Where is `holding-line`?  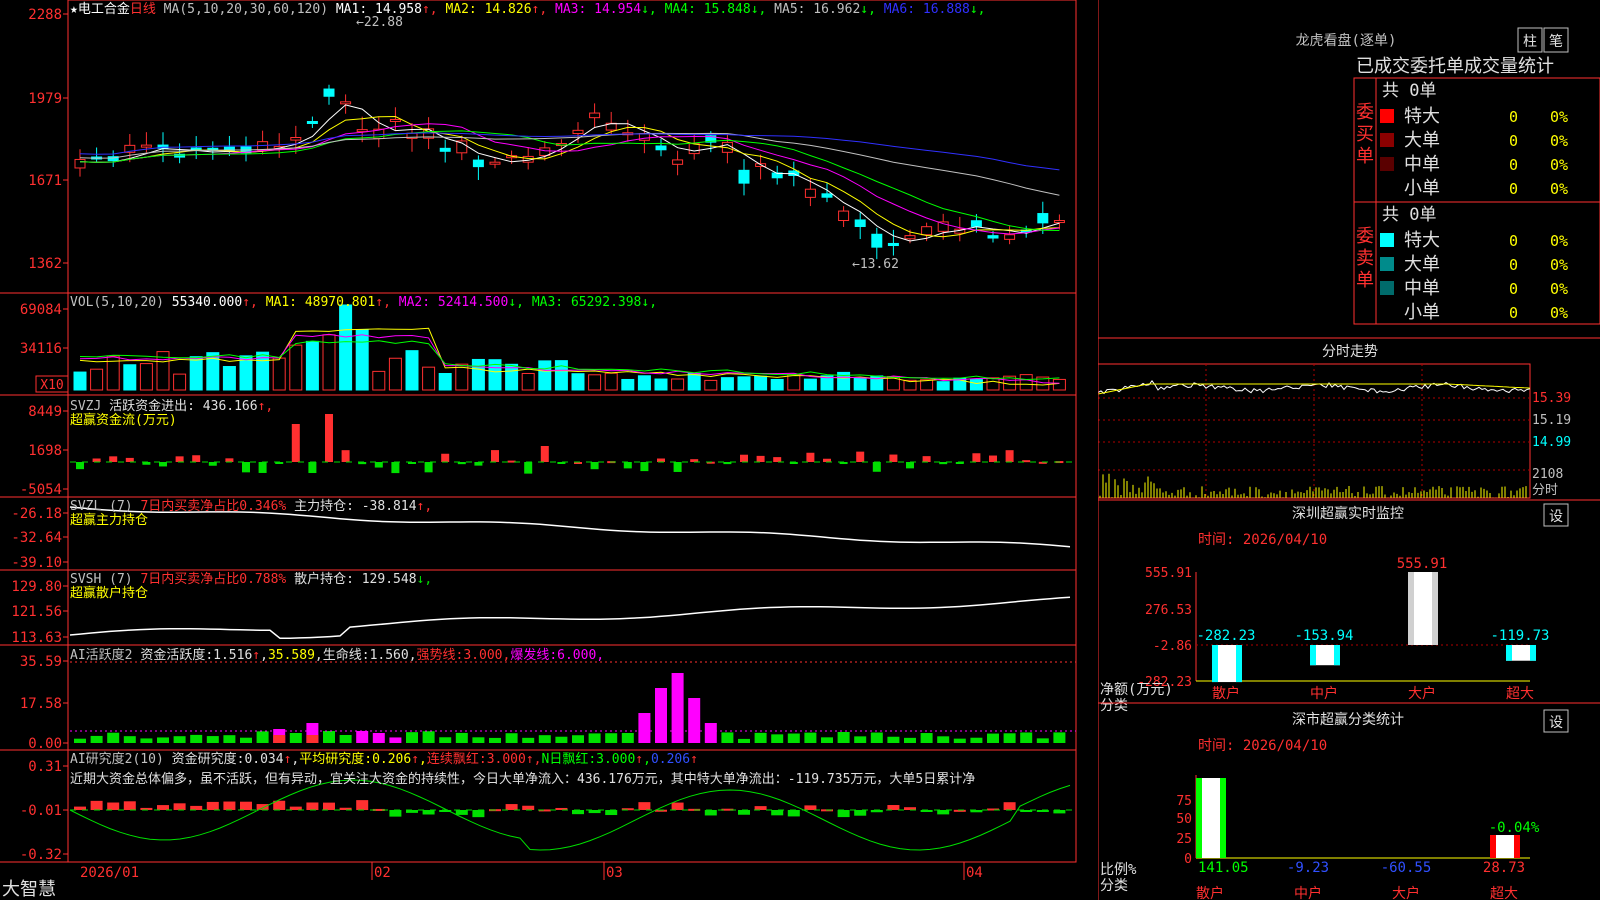
holding-line is located at coordinates (570, 618).